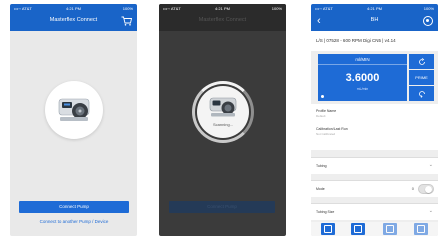 This screenshot has width=445, height=241. What do you see at coordinates (356, 40) in the screenshot?
I see `device-name: L/S | 07528 - 600 RPM Digi CN5 | v4.14` at bounding box center [356, 40].